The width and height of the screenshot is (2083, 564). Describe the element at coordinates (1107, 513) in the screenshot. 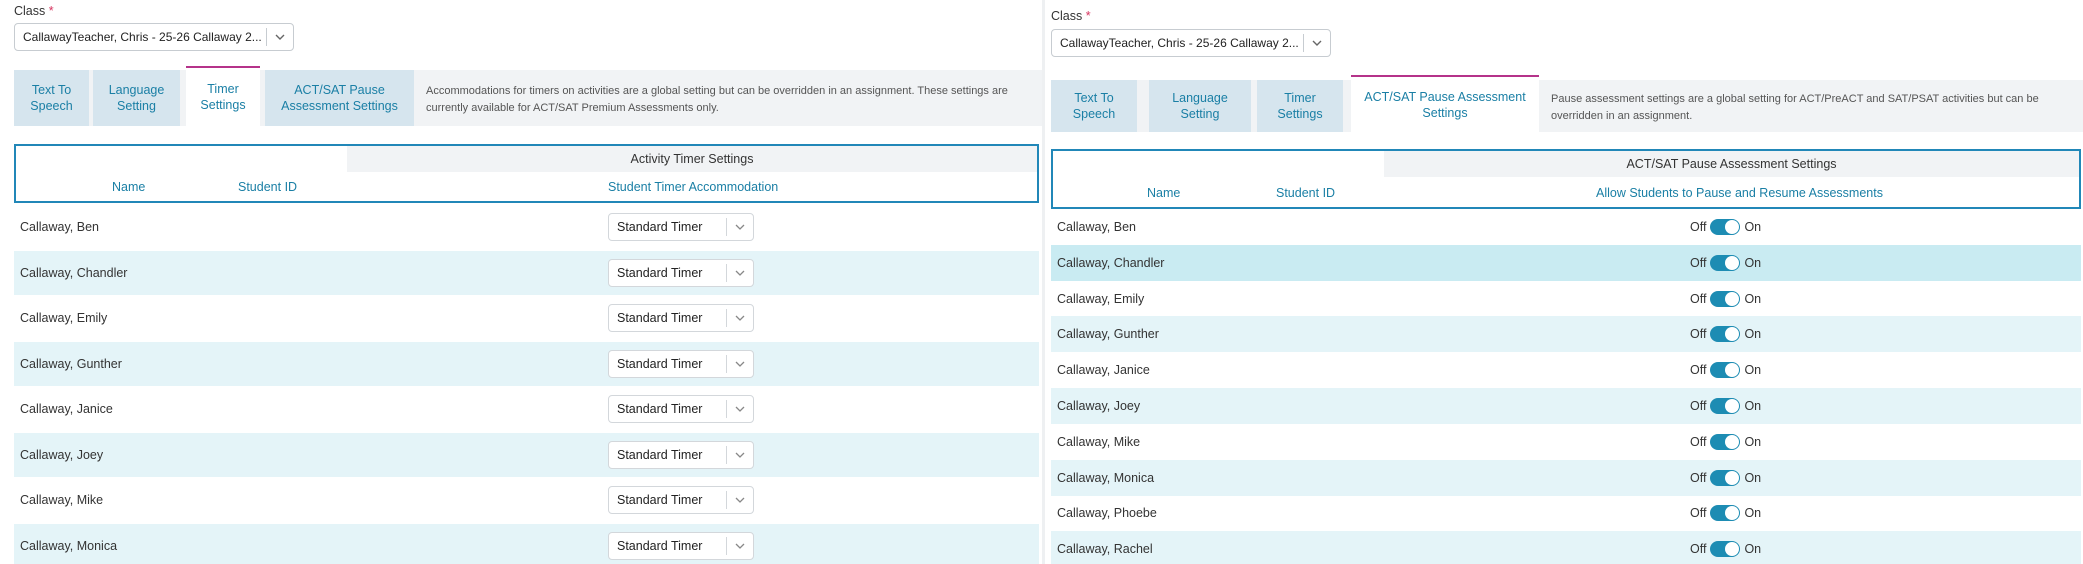

I see `student-name: Callaway, Phoebe` at that location.